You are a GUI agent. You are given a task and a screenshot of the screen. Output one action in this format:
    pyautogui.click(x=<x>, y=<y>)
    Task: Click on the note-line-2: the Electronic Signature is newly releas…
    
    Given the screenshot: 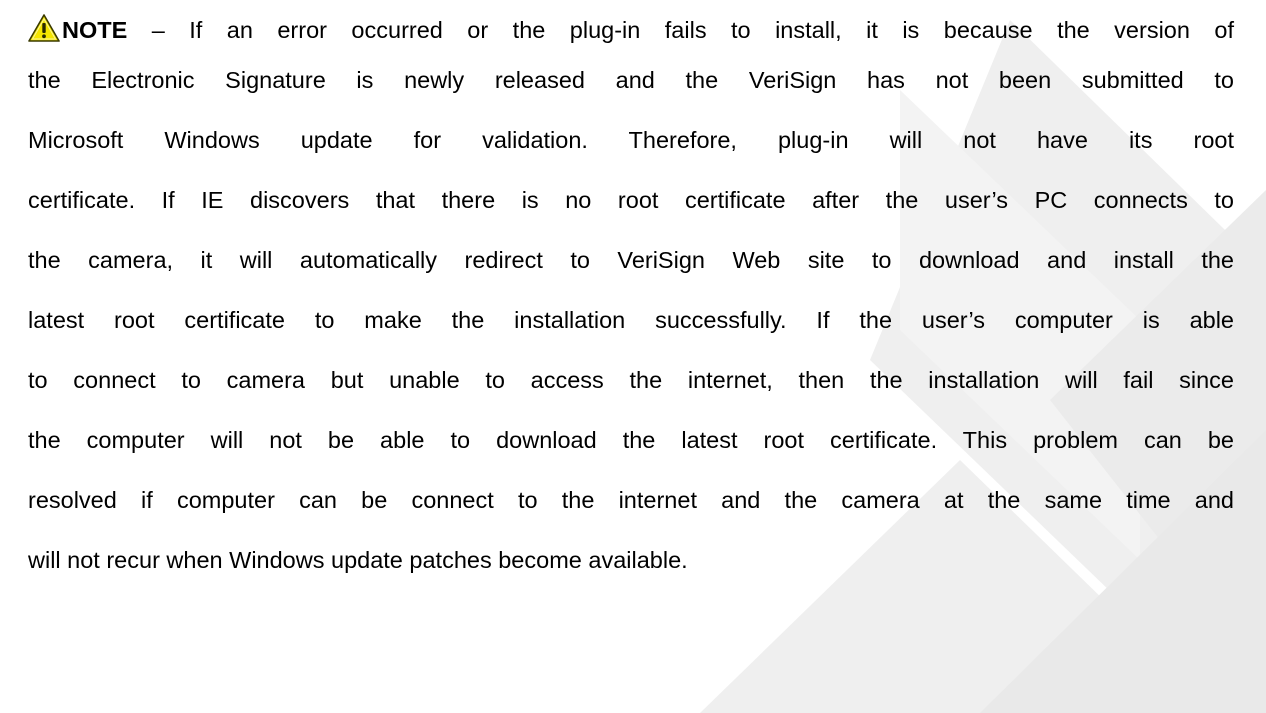 What is the action you would take?
    pyautogui.click(x=631, y=80)
    